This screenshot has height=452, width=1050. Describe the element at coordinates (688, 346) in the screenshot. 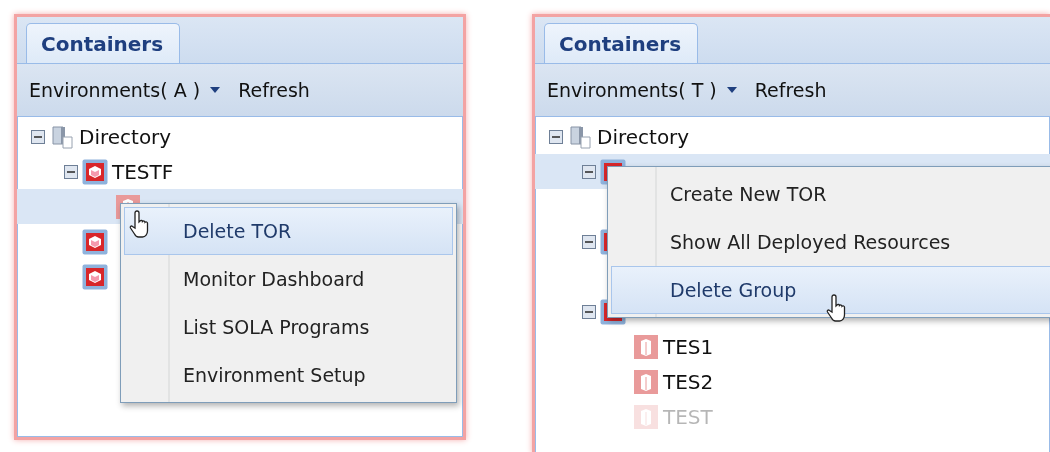

I see `tree-item: TES1` at that location.